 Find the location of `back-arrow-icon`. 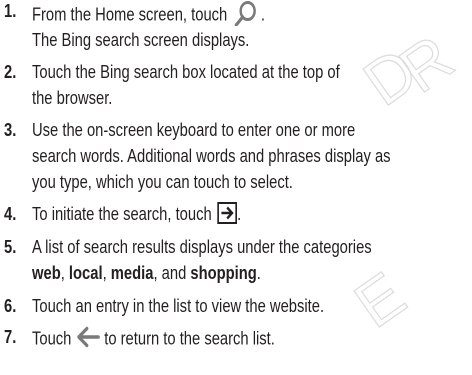

back-arrow-icon is located at coordinates (88, 339).